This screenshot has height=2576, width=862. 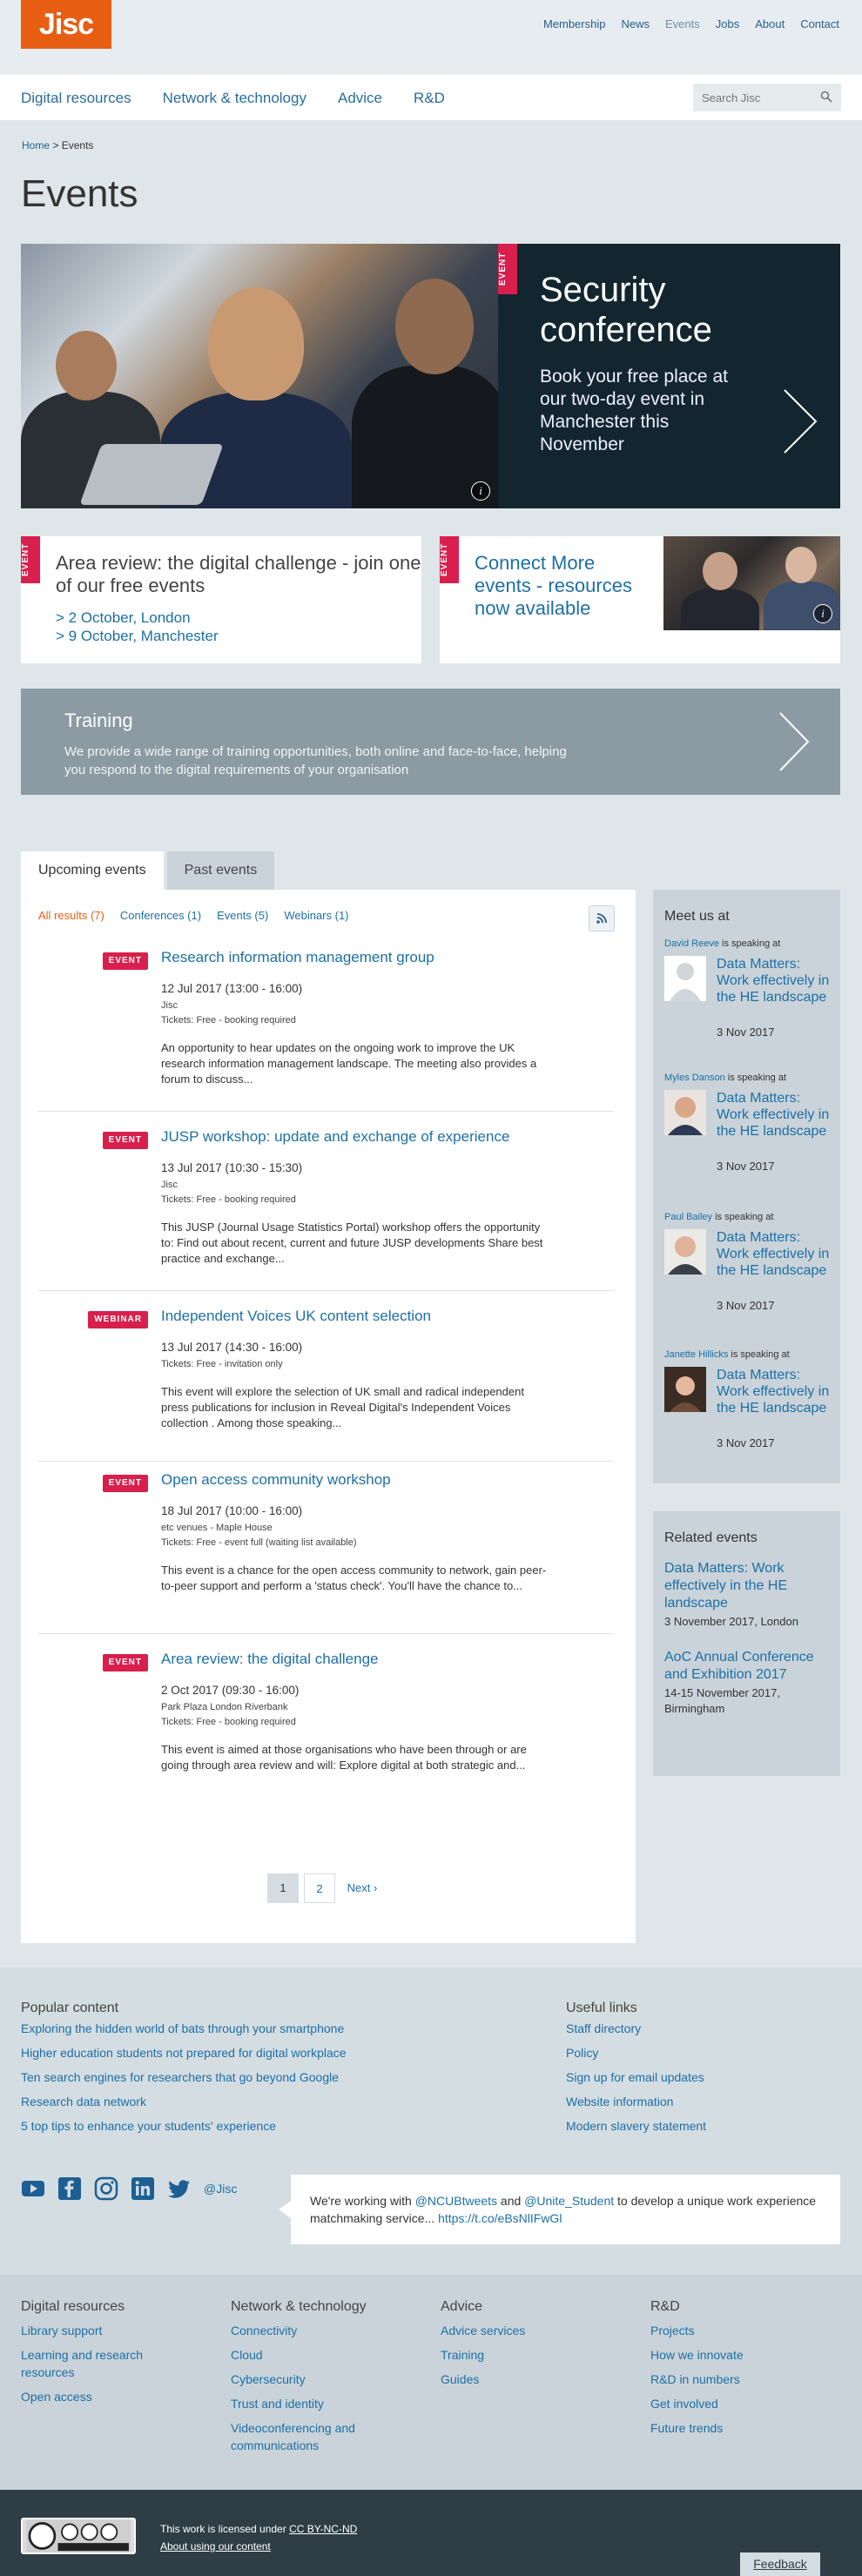 What do you see at coordinates (137, 636) in the screenshot?
I see `date-link-manchester: > 9 October, Manchester` at bounding box center [137, 636].